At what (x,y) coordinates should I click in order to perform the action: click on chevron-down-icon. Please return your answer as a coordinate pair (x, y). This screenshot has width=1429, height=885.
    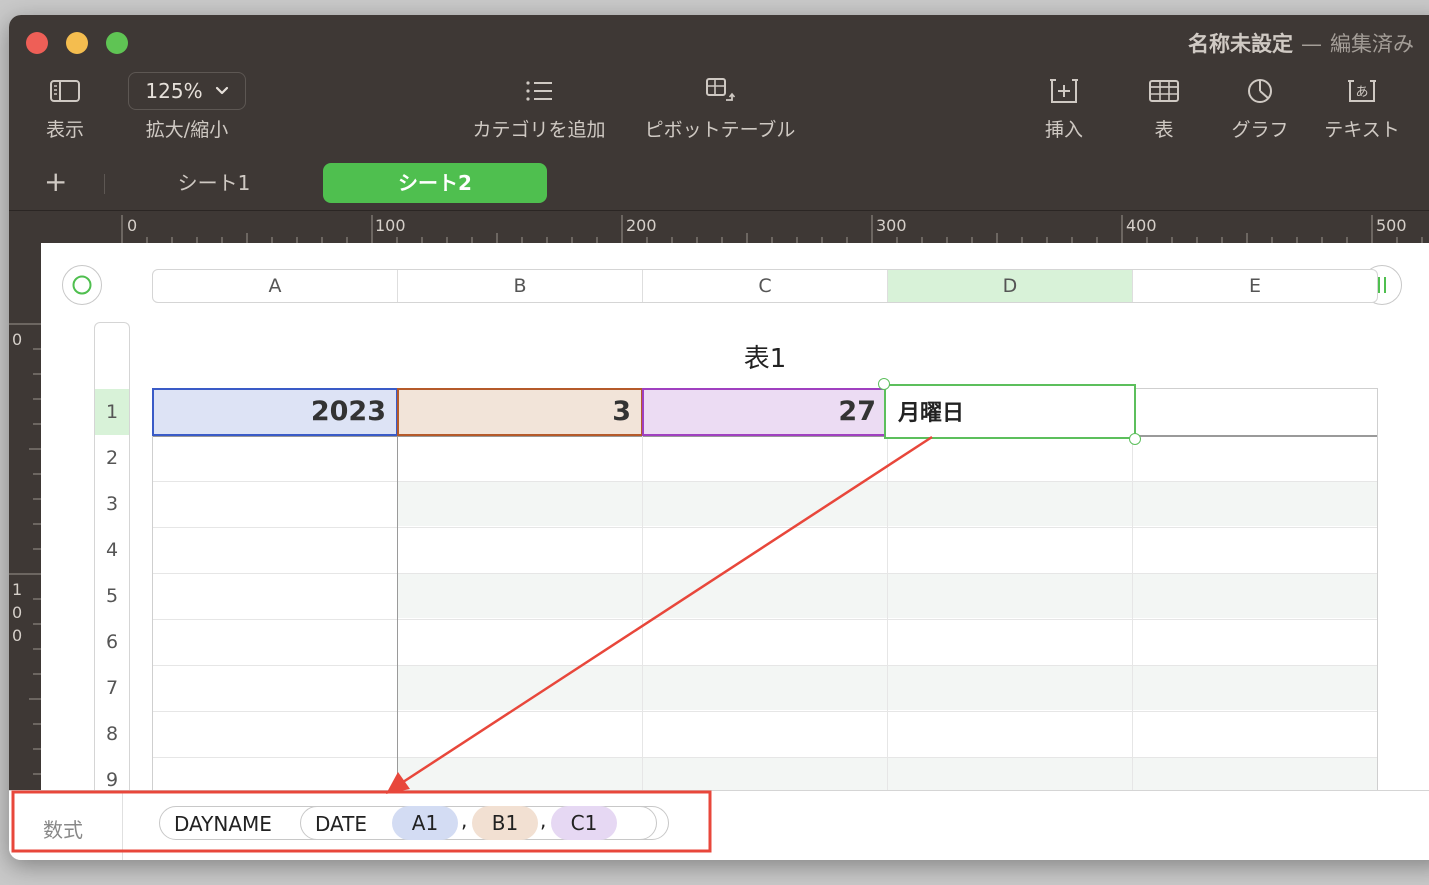
    Looking at the image, I should click on (221, 90).